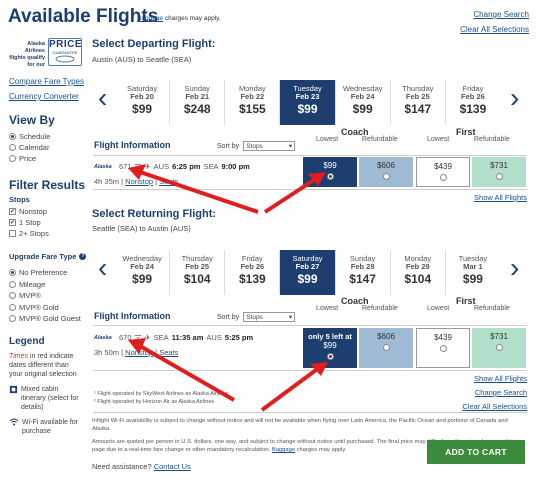  I want to click on departing-date-cell: Saturday Feb 20 $99, so click(143, 102).